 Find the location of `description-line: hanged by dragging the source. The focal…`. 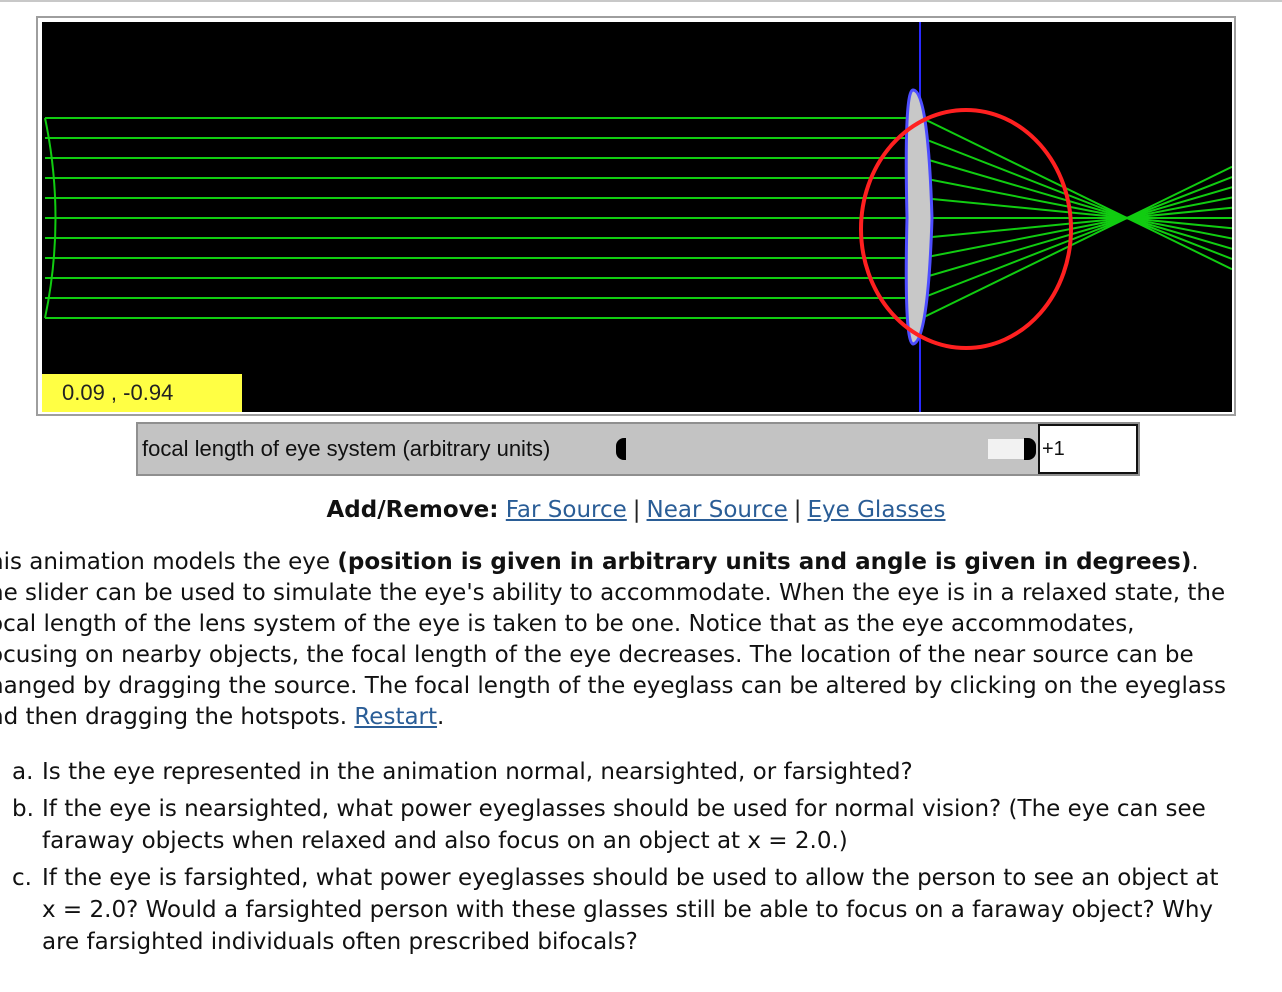

description-line: hanged by dragging the source. The focal… is located at coordinates (613, 686).